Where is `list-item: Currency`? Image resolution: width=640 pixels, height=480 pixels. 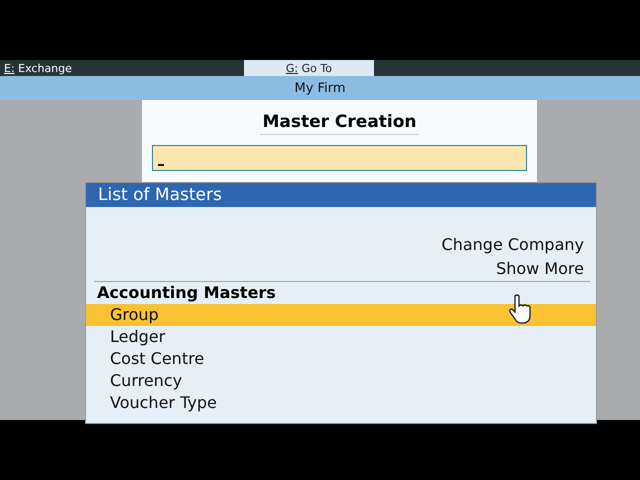 list-item: Currency is located at coordinates (341, 381).